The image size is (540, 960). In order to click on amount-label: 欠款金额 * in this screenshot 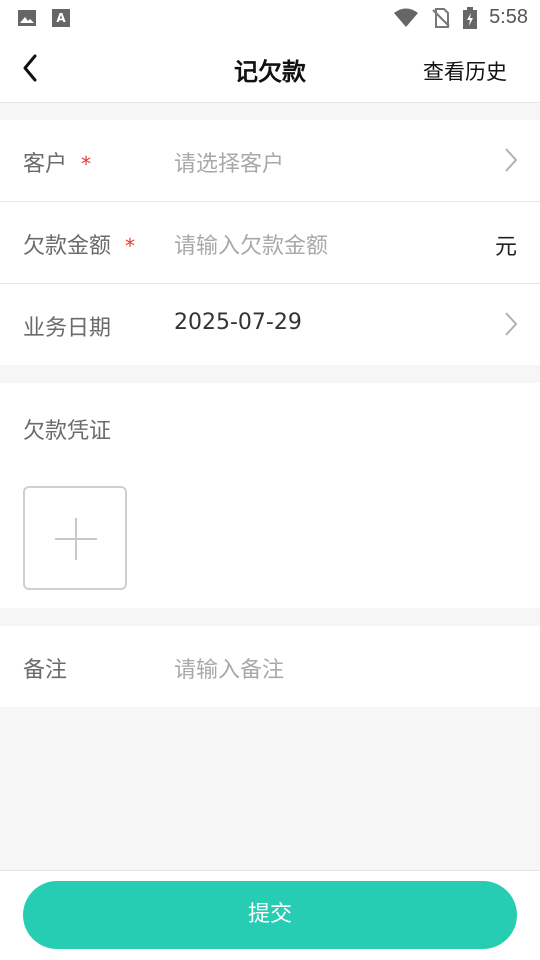, I will do `click(79, 244)`.